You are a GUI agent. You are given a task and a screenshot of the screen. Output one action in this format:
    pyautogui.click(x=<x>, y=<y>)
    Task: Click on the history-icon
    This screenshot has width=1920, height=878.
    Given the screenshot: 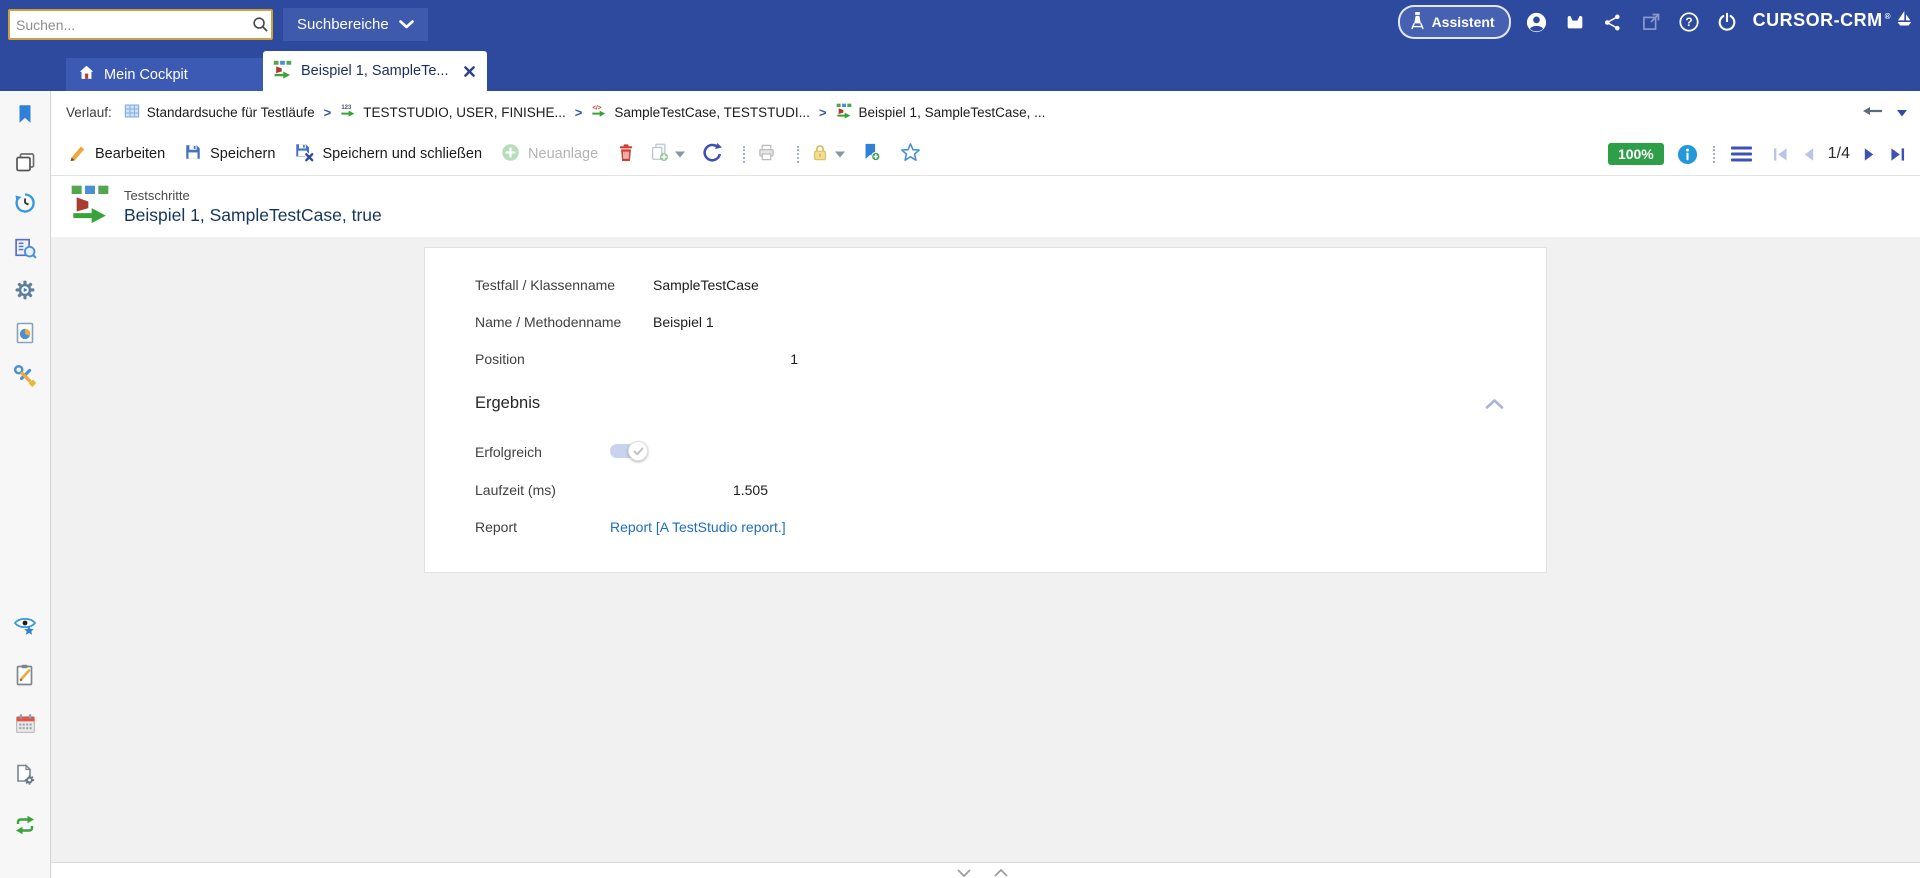 What is the action you would take?
    pyautogui.click(x=25, y=203)
    